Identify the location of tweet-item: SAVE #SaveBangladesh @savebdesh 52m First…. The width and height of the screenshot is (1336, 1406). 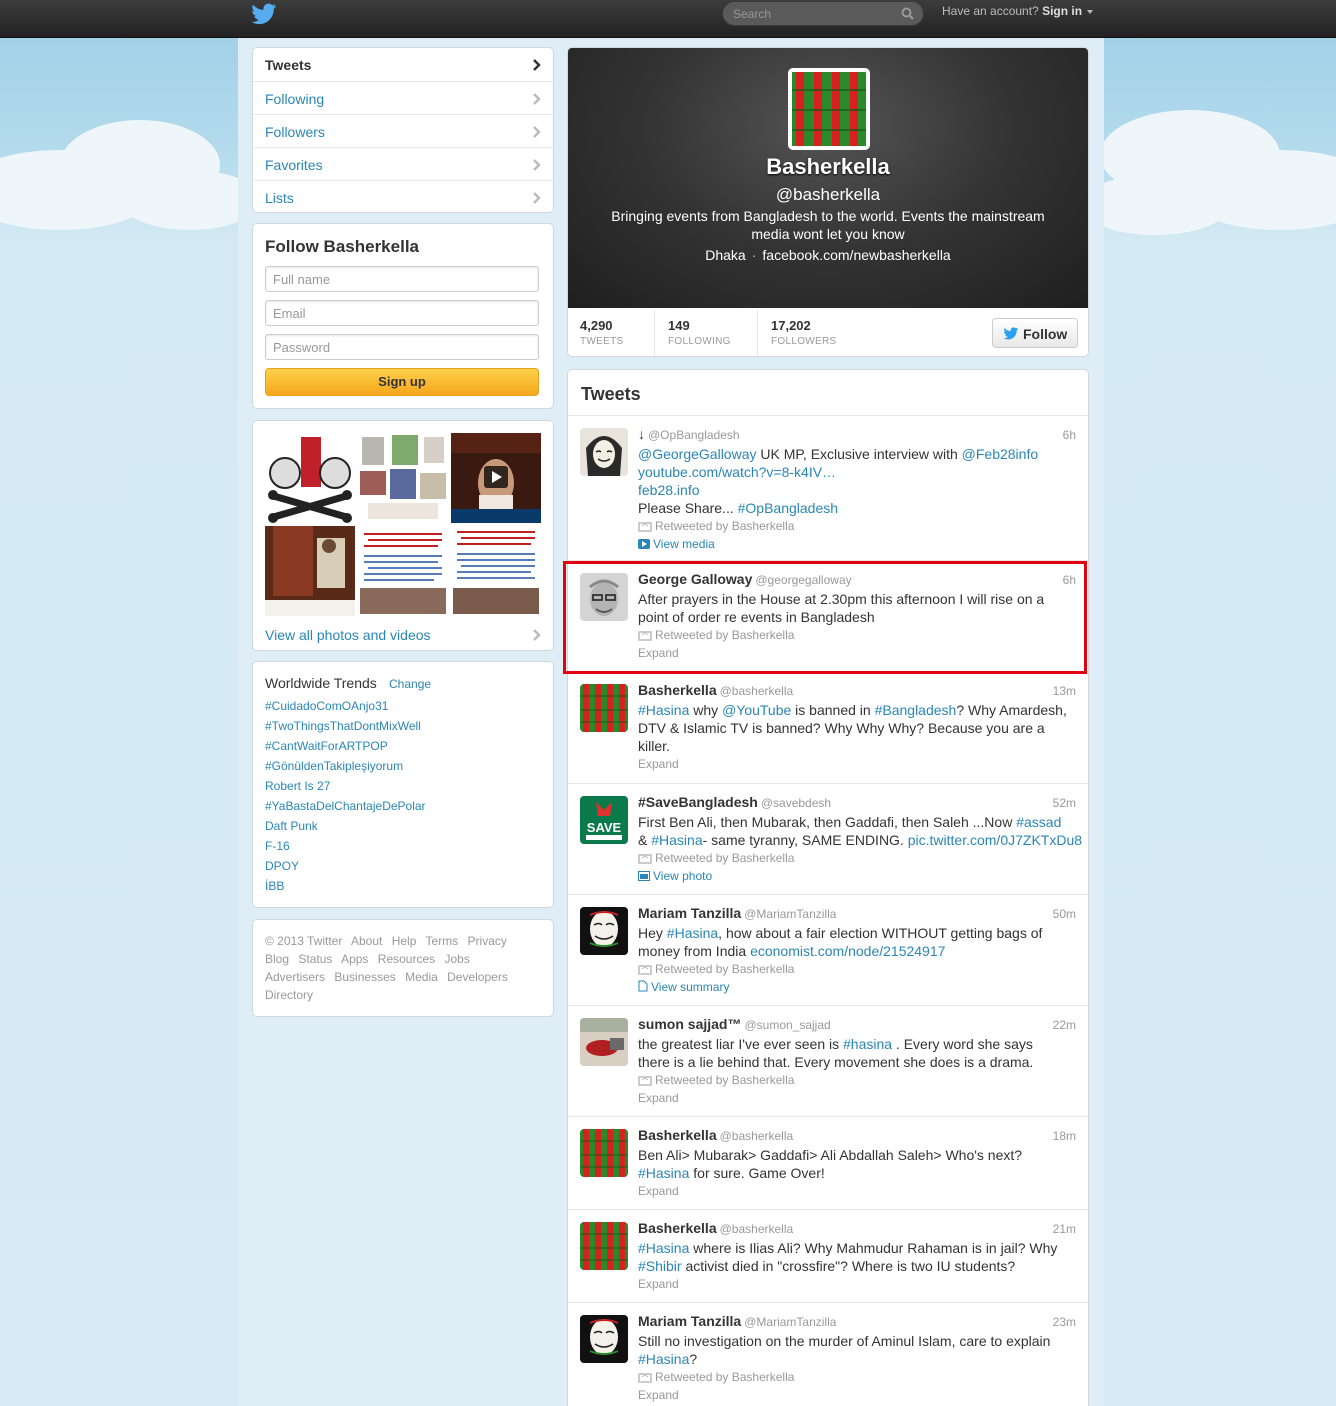
(828, 839).